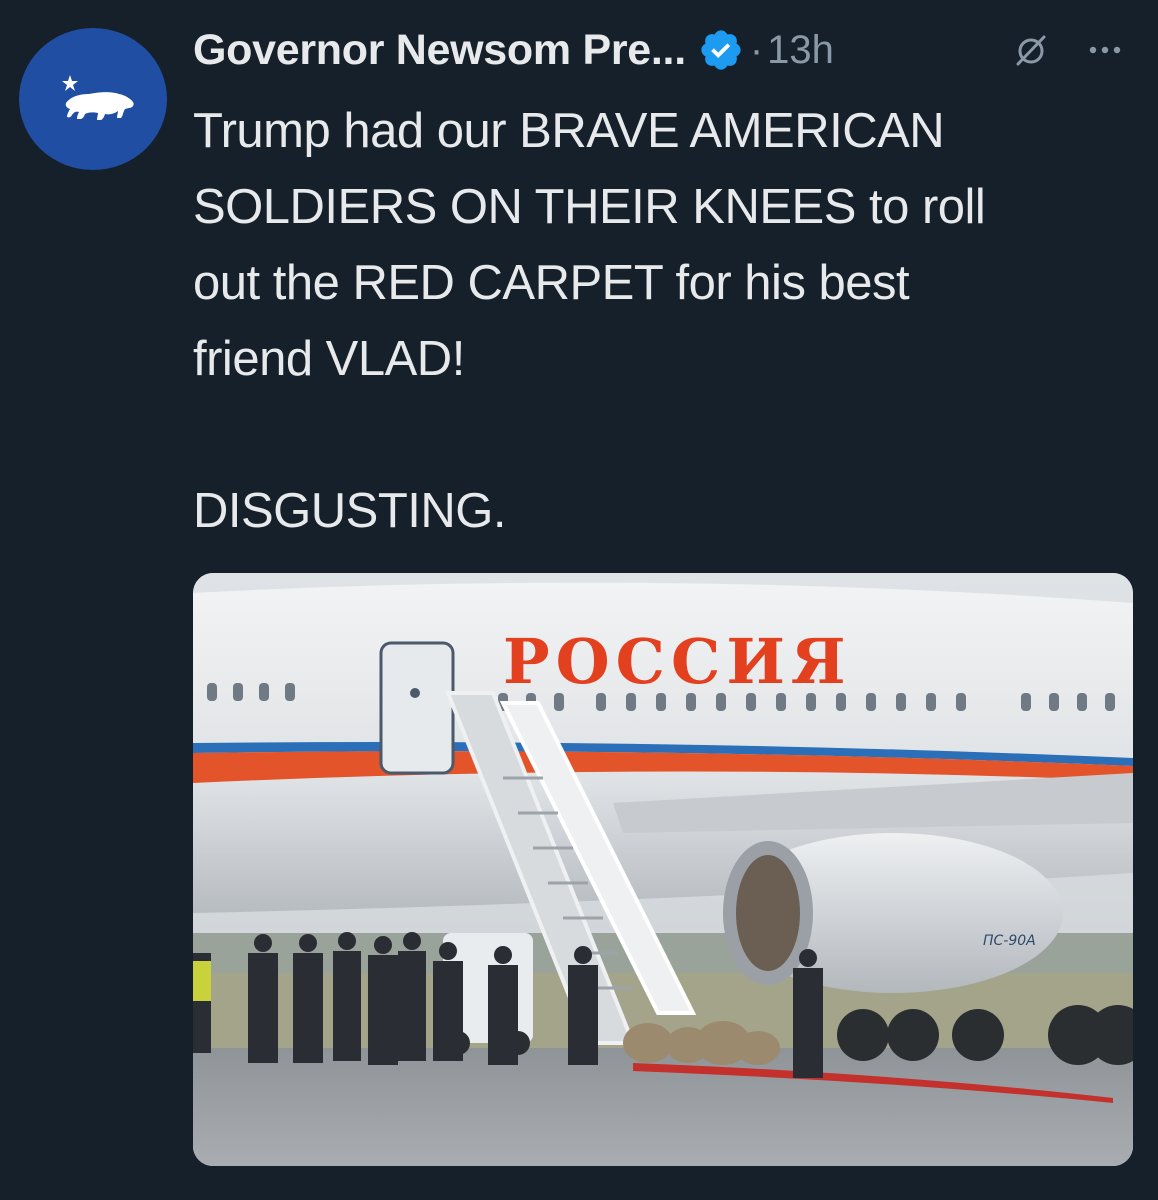 Image resolution: width=1158 pixels, height=1200 pixels. I want to click on tweet-text-line: Trump had our BRAVE AMERICAN, so click(569, 131).